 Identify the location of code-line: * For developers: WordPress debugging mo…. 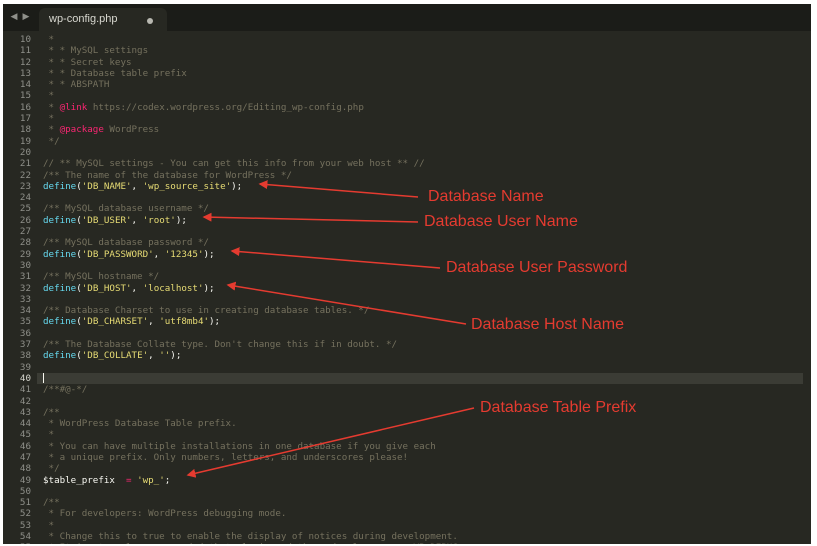
(423, 513).